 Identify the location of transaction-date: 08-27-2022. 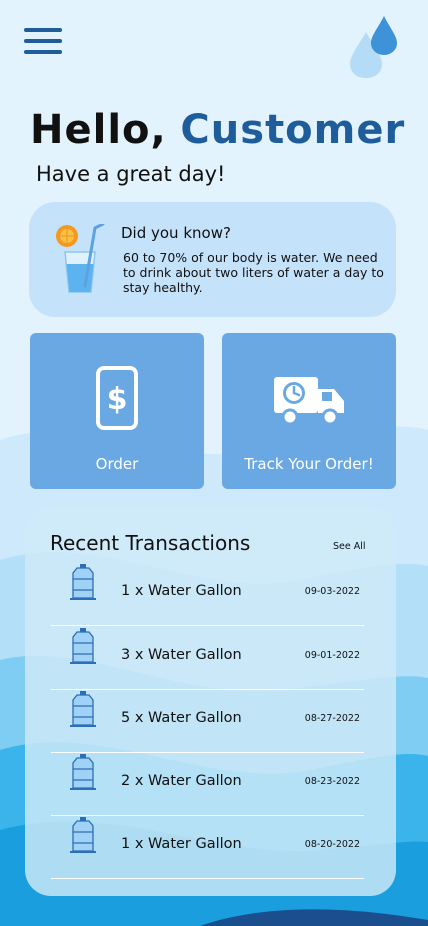
(332, 718).